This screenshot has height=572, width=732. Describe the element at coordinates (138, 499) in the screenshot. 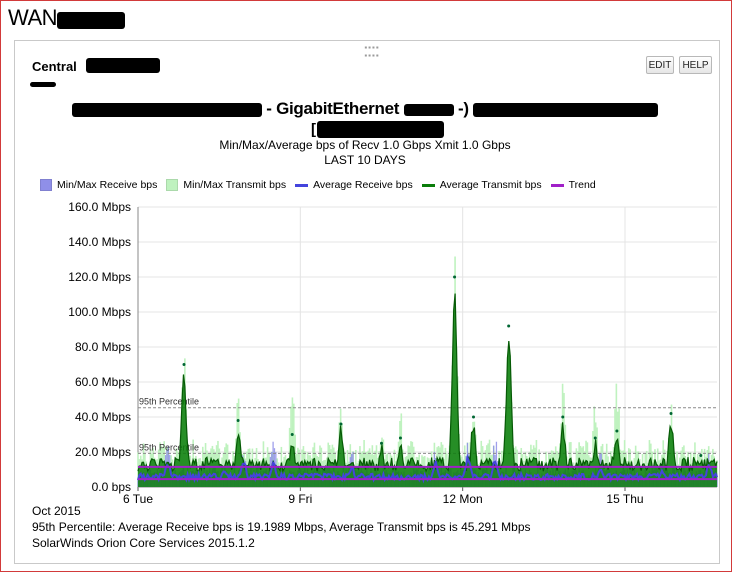

I see `x-tick-label: 6 Tue` at that location.